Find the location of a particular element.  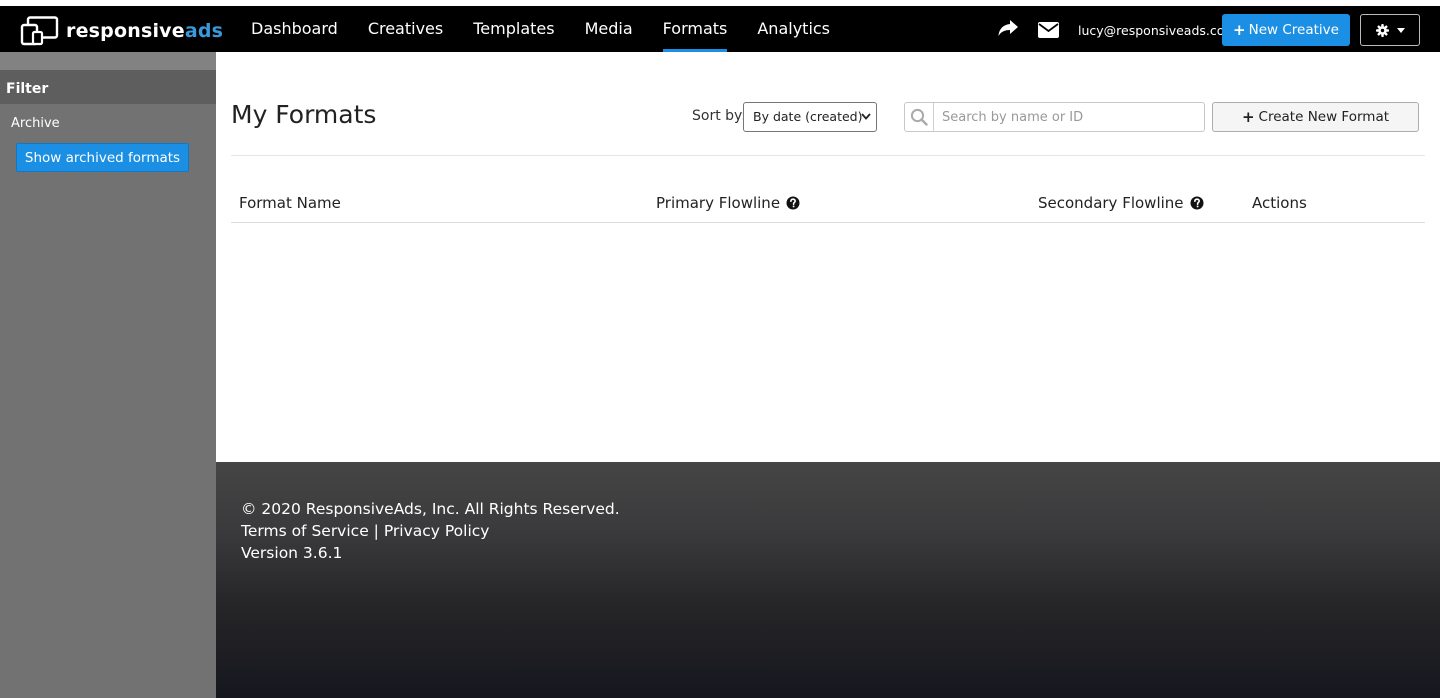

caret-down-icon is located at coordinates (1400, 30).